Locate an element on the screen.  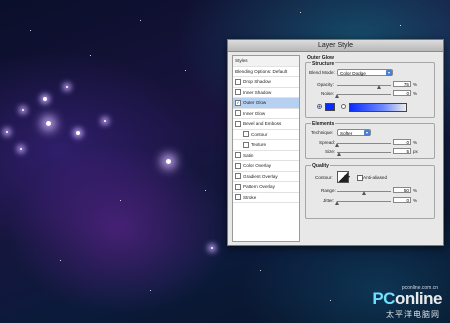
anti-aliased-label: Anti-aliased is located at coordinates (375, 177).